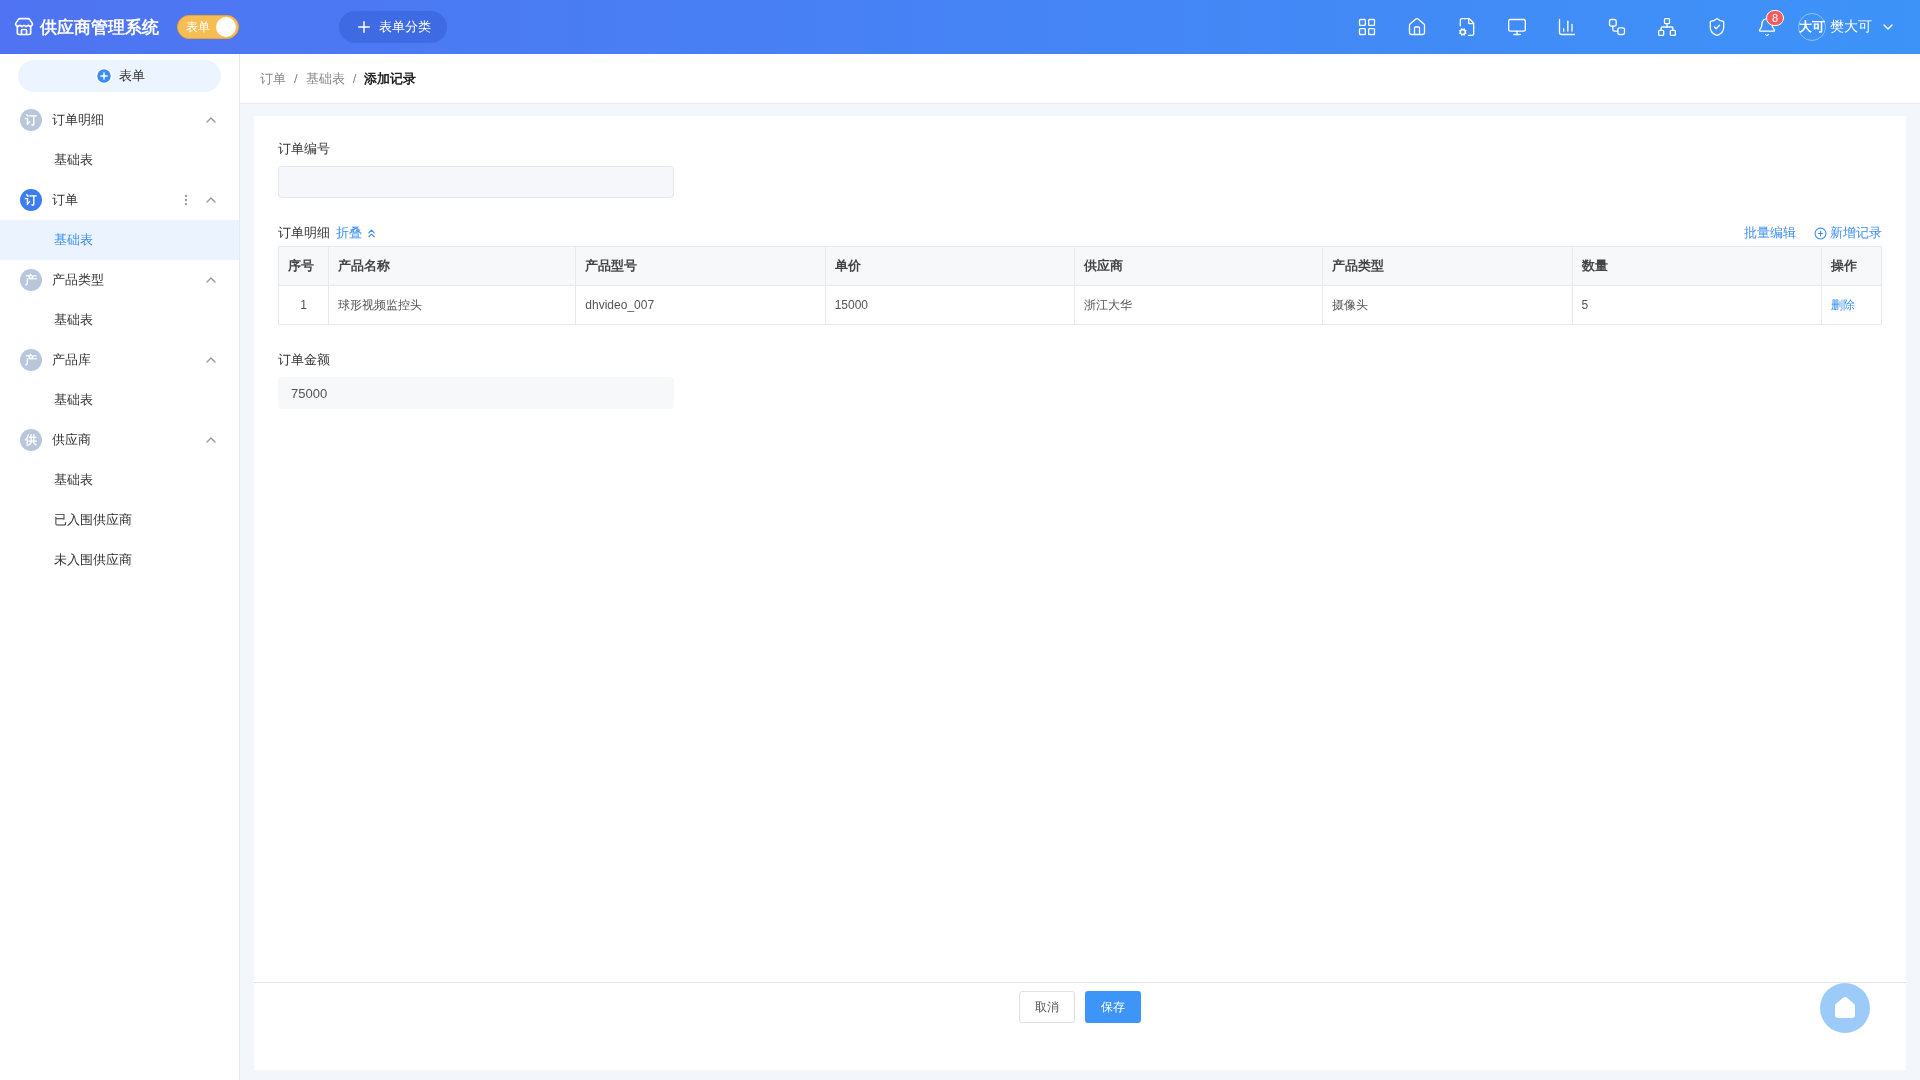 This screenshot has width=1920, height=1080. What do you see at coordinates (119, 520) in the screenshot?
I see `sidebar-item: 已入围供应商` at bounding box center [119, 520].